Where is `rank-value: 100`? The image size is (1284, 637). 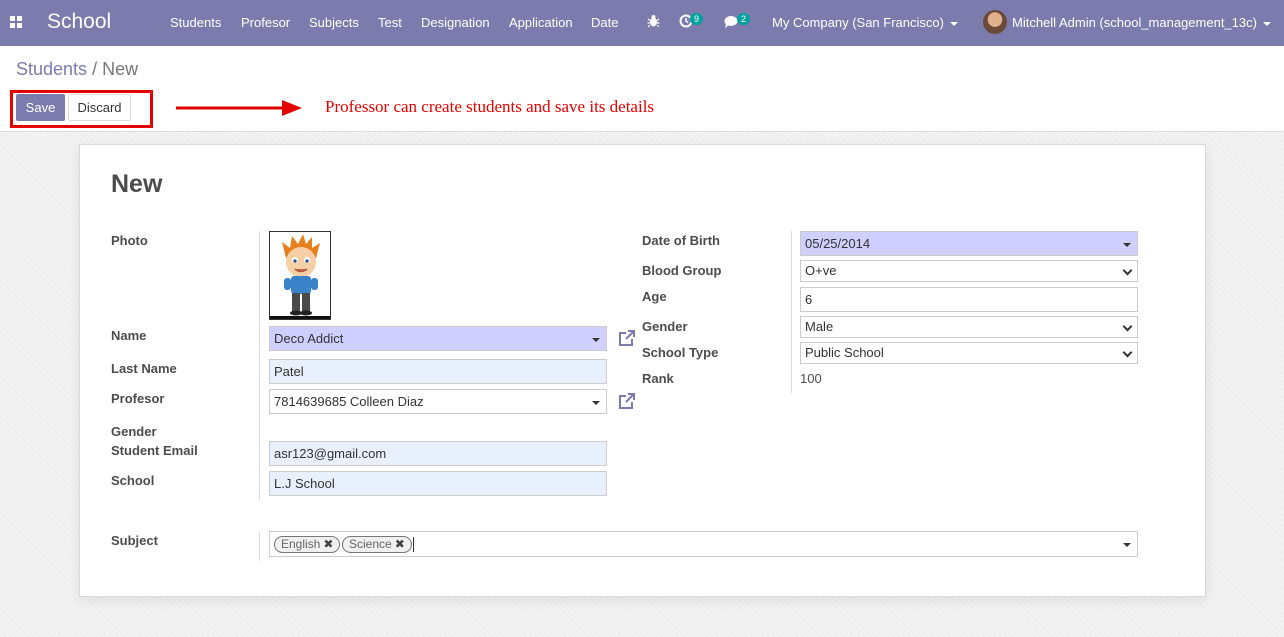 rank-value: 100 is located at coordinates (811, 378).